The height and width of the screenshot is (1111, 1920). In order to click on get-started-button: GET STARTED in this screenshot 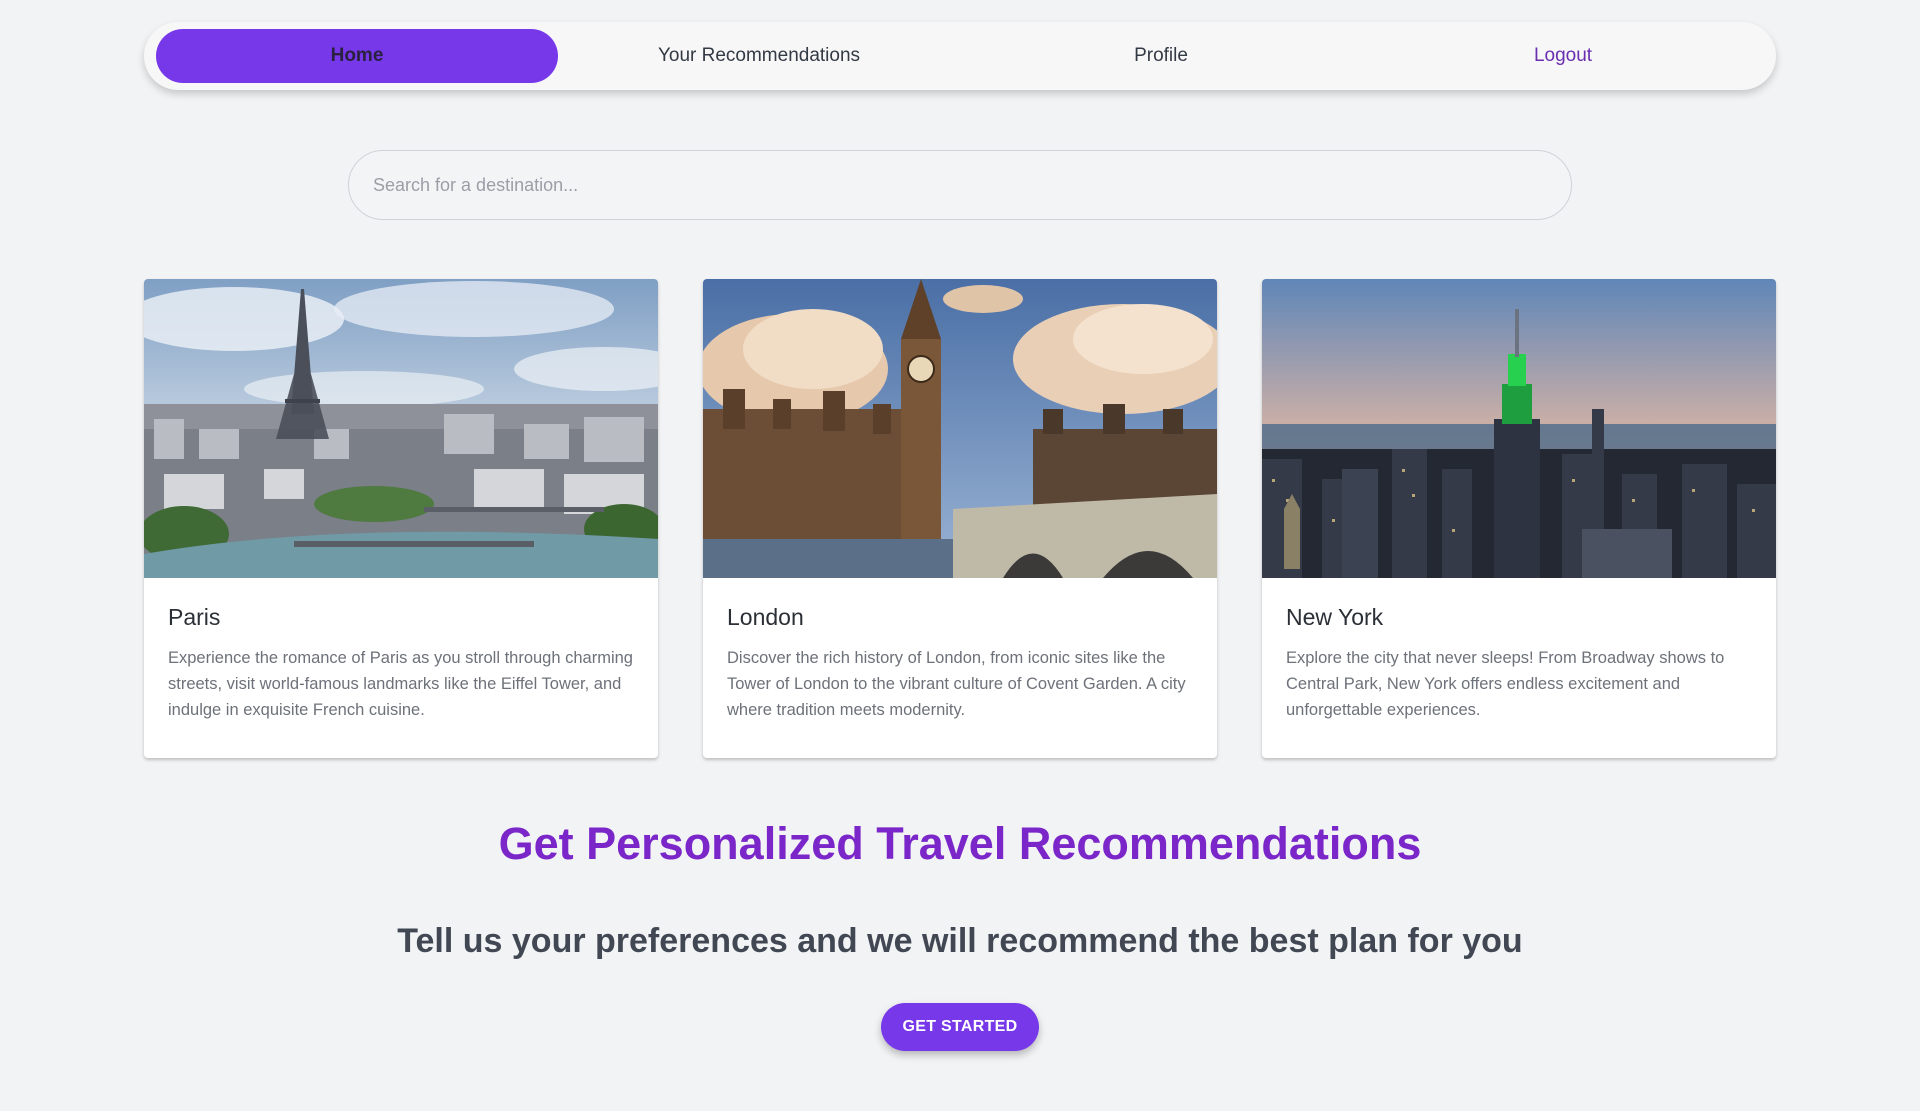, I will do `click(960, 1027)`.